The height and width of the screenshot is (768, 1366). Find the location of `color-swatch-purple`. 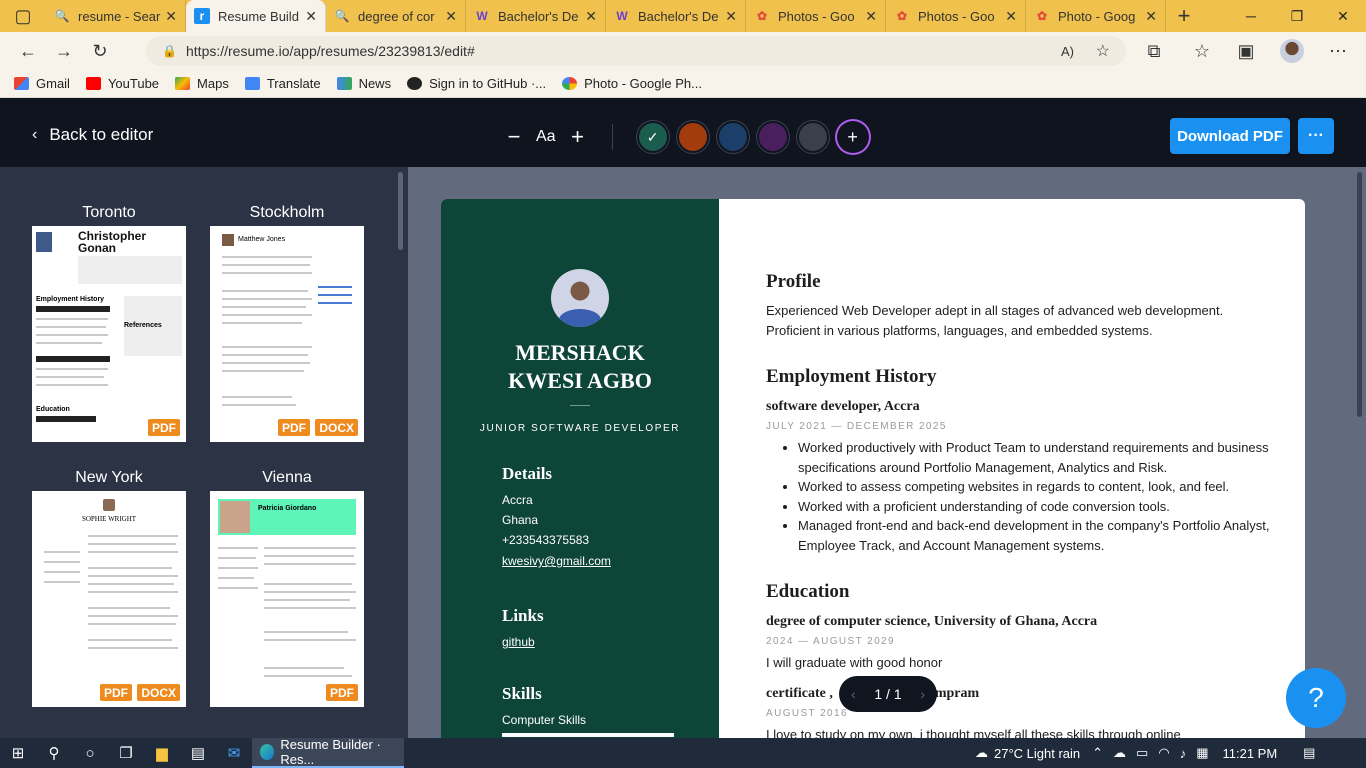

color-swatch-purple is located at coordinates (772, 137).